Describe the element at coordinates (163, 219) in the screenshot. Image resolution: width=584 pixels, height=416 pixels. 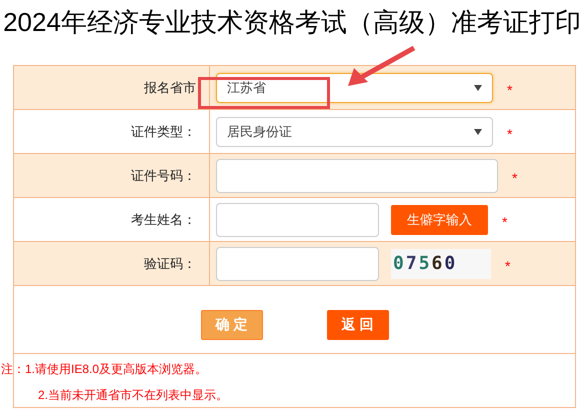
I see `field-label: 考生姓名：` at that location.